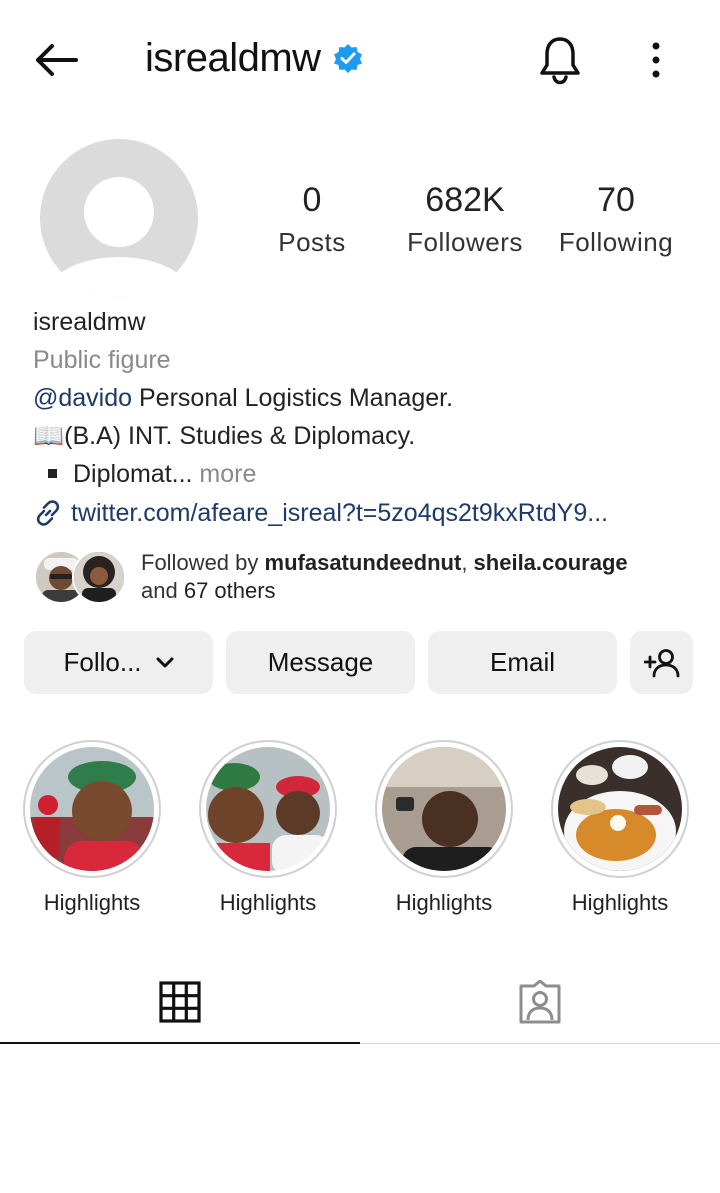  I want to click on followed-by-user-2: sheila.courage, so click(550, 562).